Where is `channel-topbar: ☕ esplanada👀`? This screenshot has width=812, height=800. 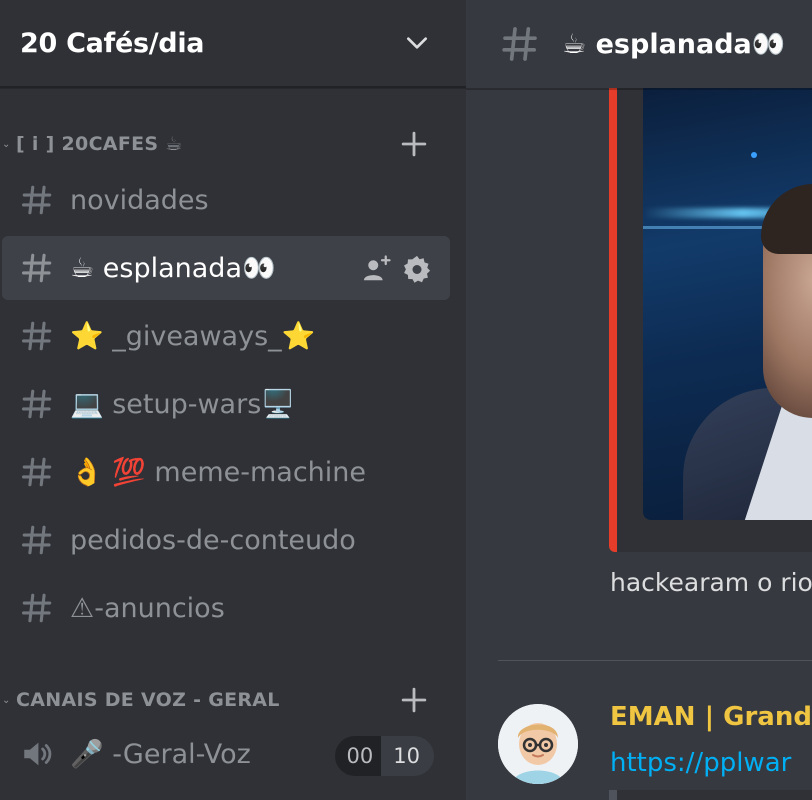
channel-topbar: ☕ esplanada👀 is located at coordinates (639, 44).